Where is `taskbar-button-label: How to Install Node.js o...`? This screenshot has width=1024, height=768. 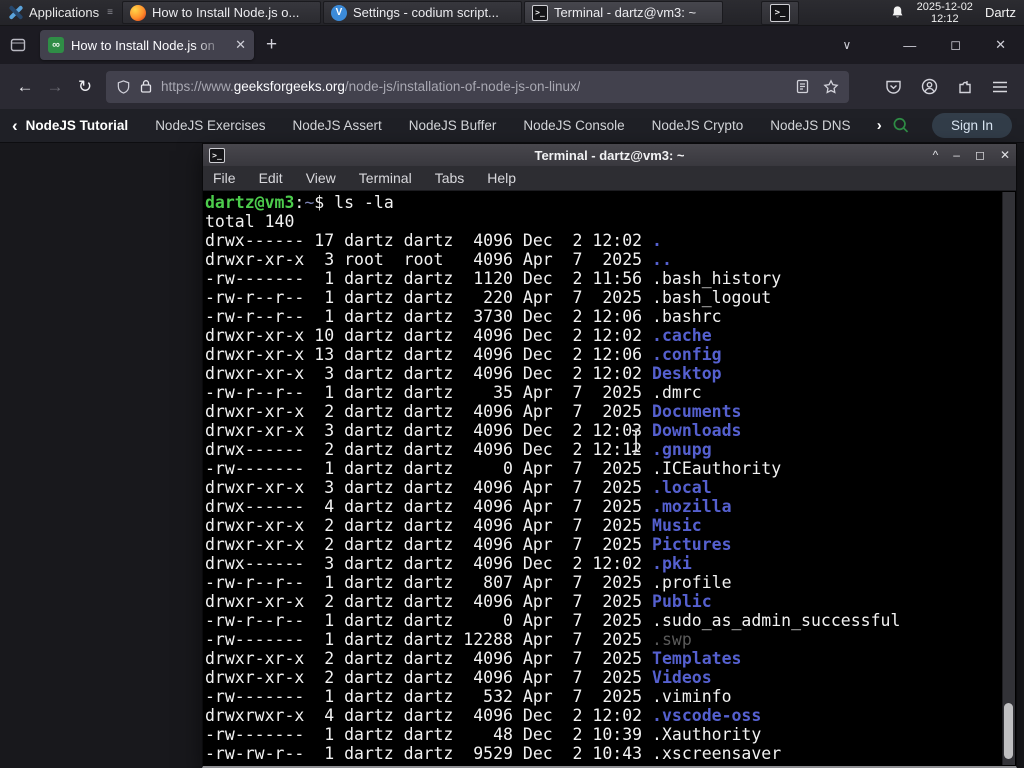 taskbar-button-label: How to Install Node.js o... is located at coordinates (225, 12).